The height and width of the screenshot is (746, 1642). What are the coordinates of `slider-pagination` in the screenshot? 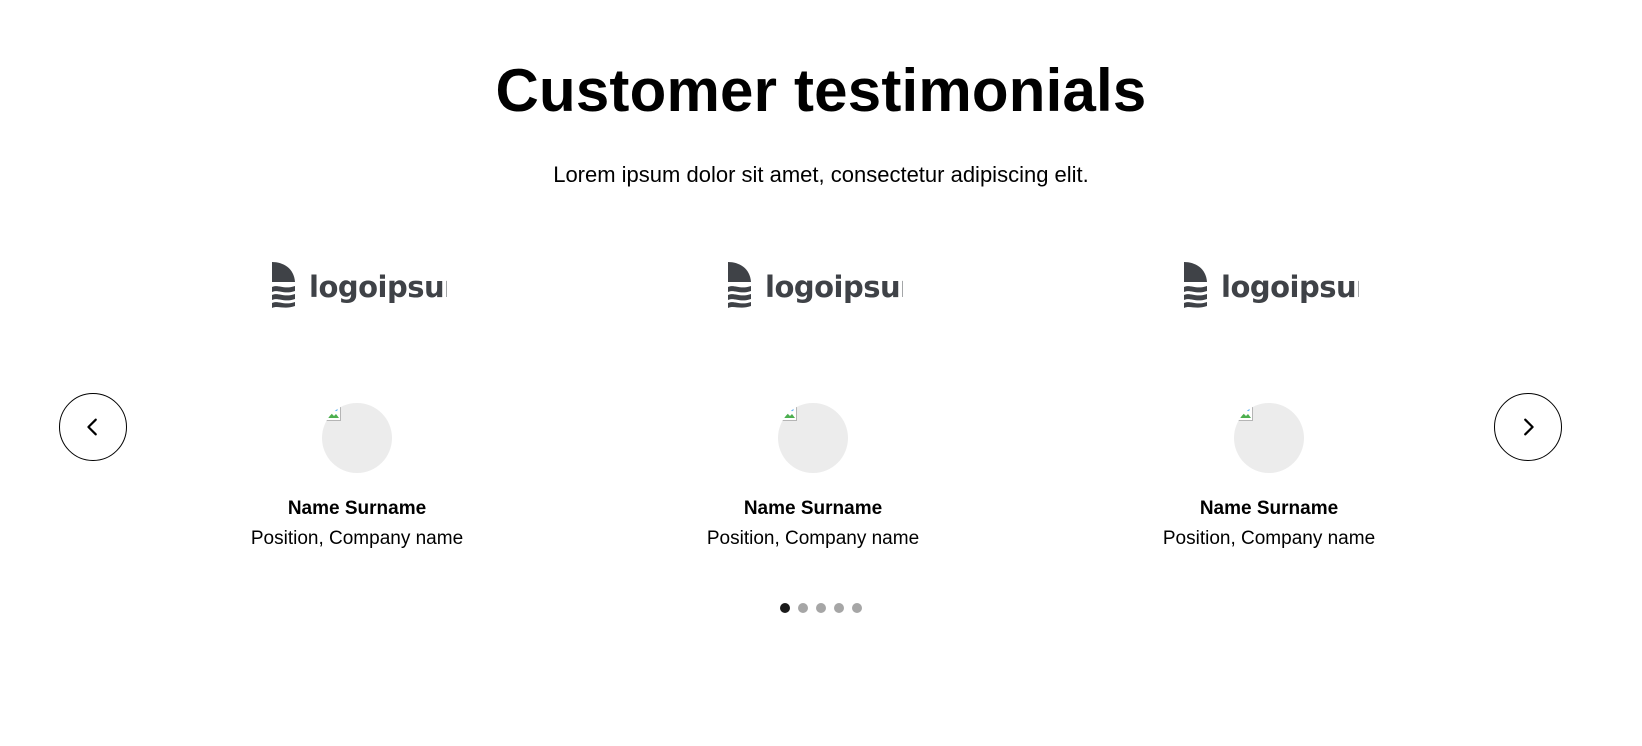 It's located at (821, 608).